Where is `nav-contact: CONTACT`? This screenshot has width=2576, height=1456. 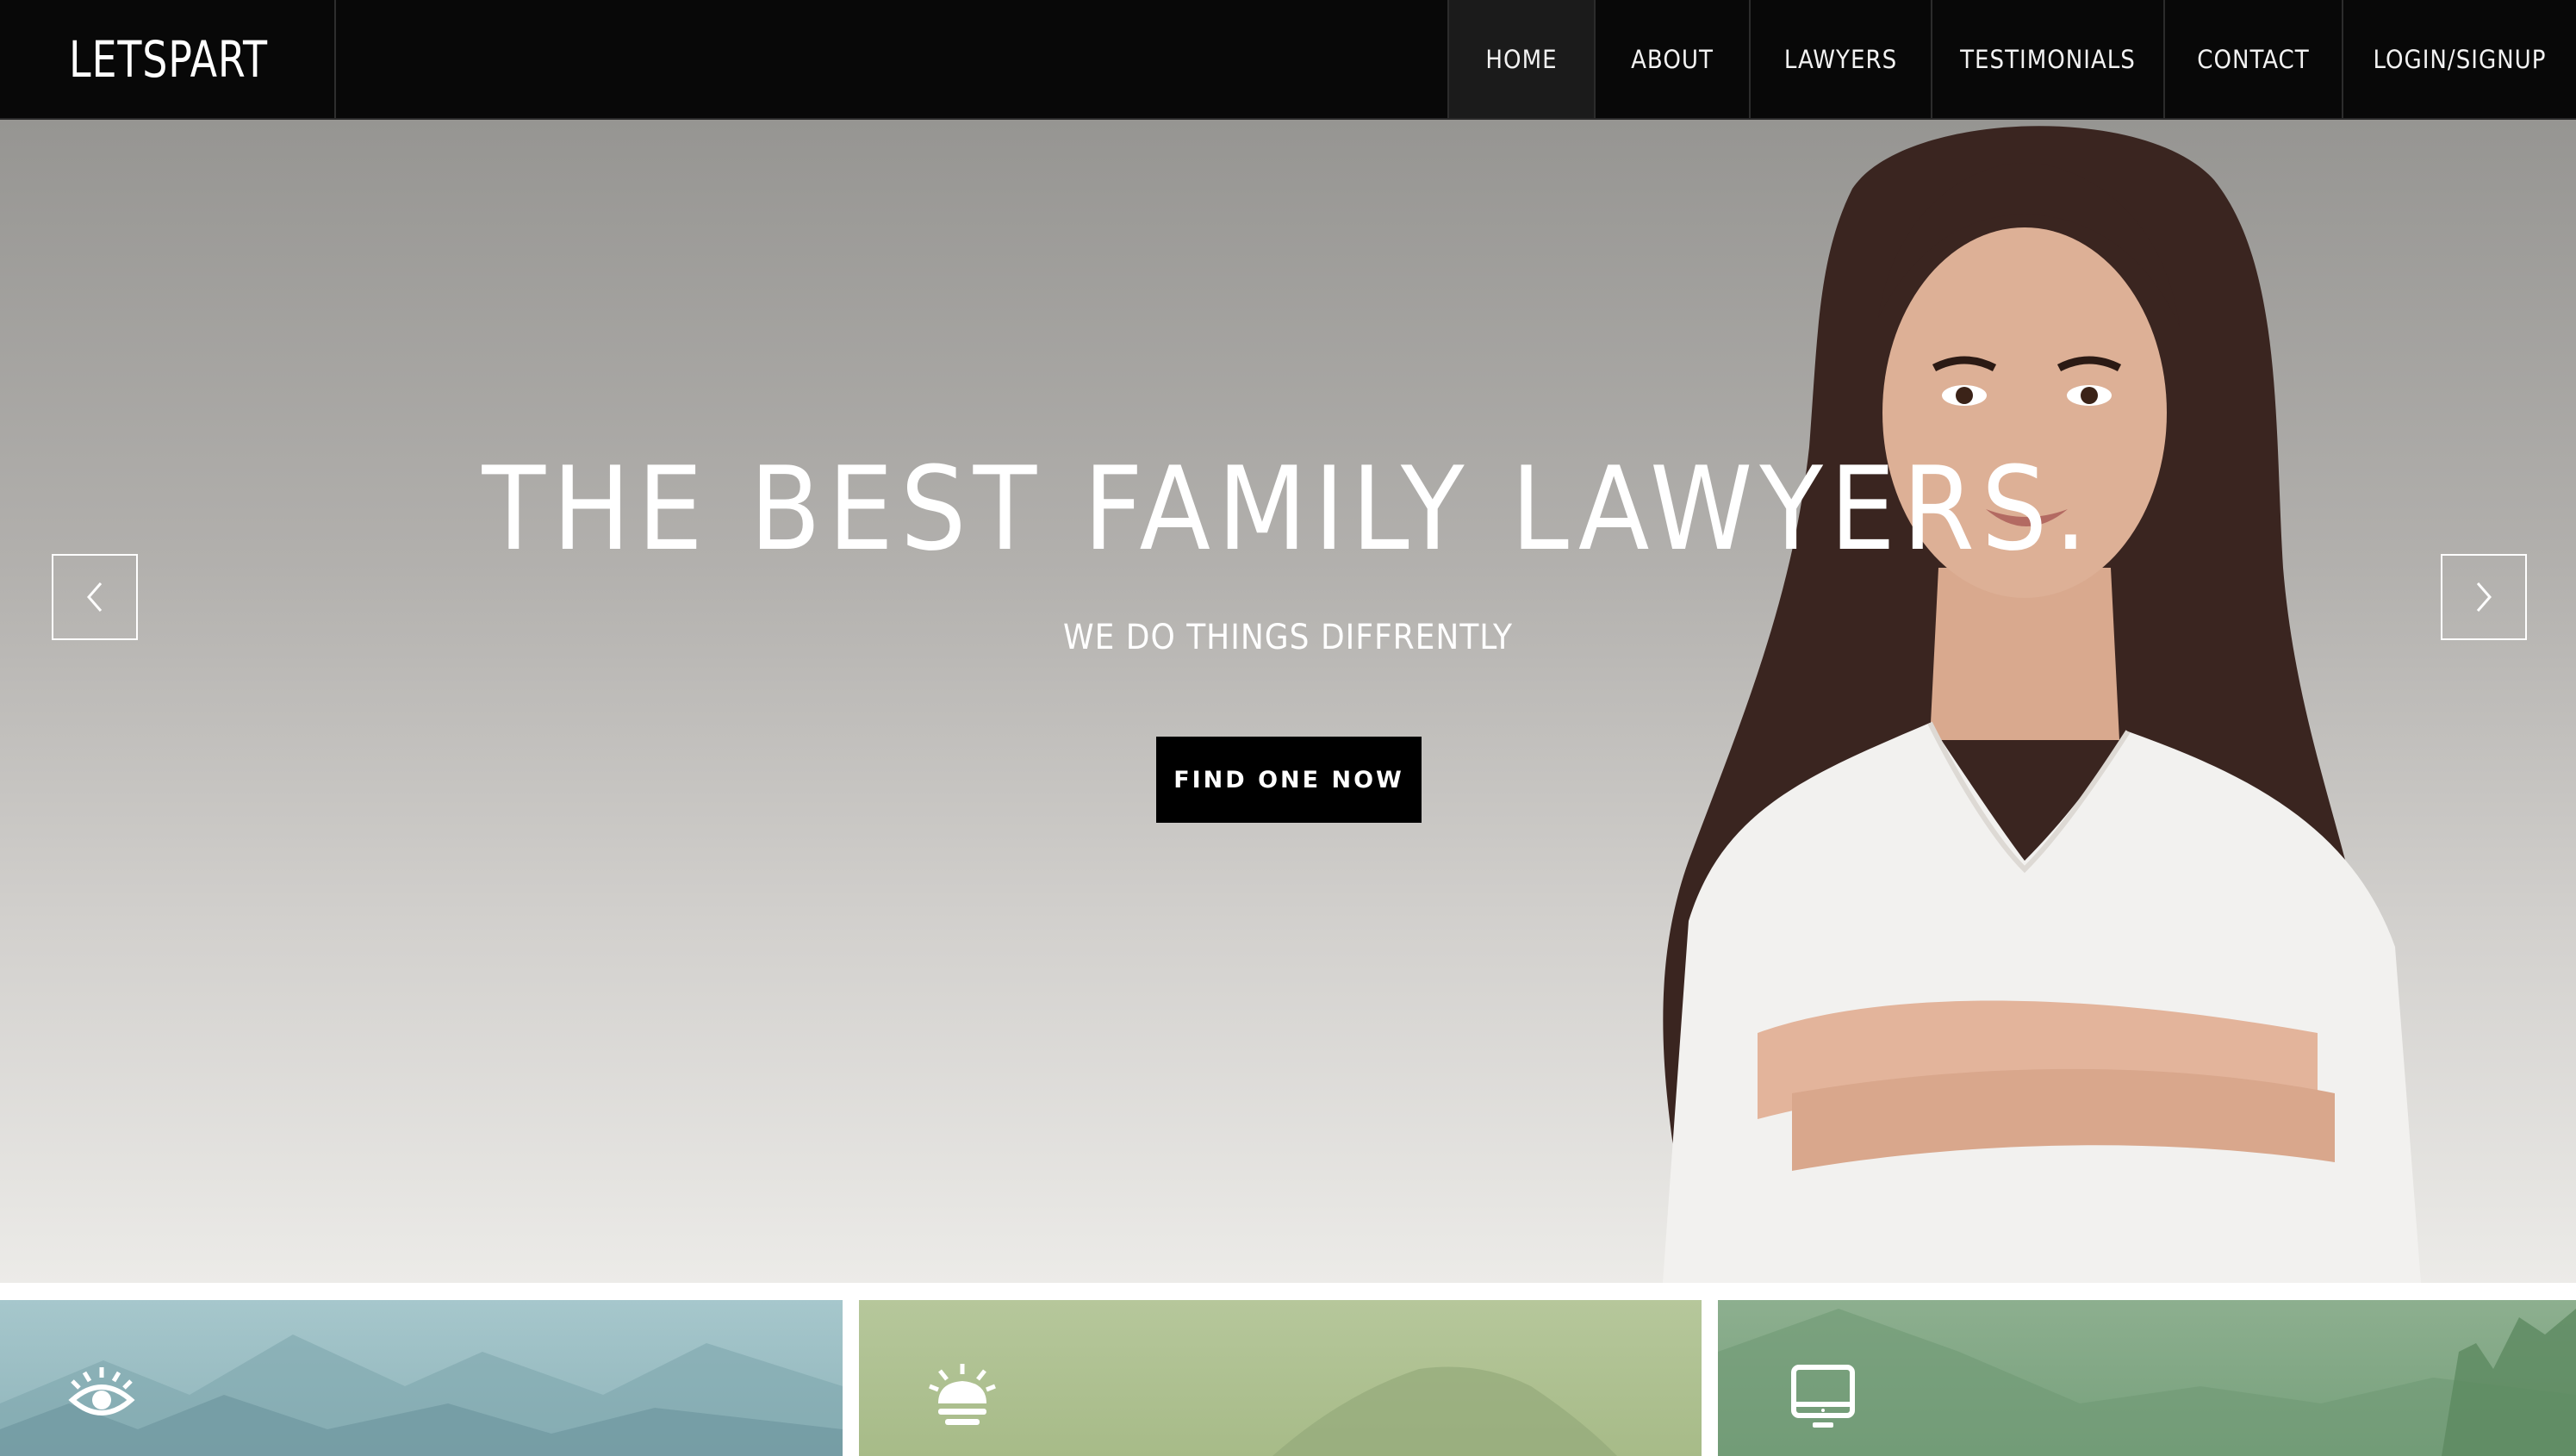 nav-contact: CONTACT is located at coordinates (2253, 59).